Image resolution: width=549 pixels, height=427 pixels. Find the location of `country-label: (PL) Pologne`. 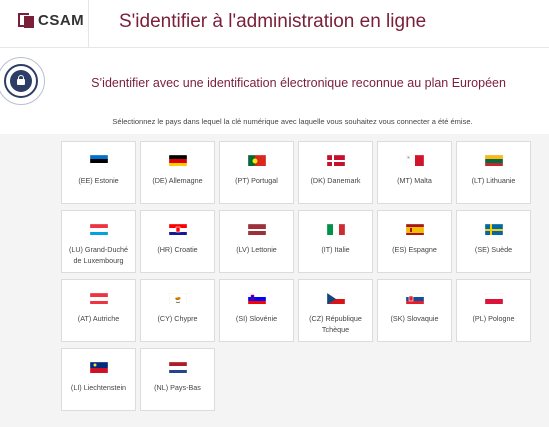

country-label: (PL) Pologne is located at coordinates (493, 318).